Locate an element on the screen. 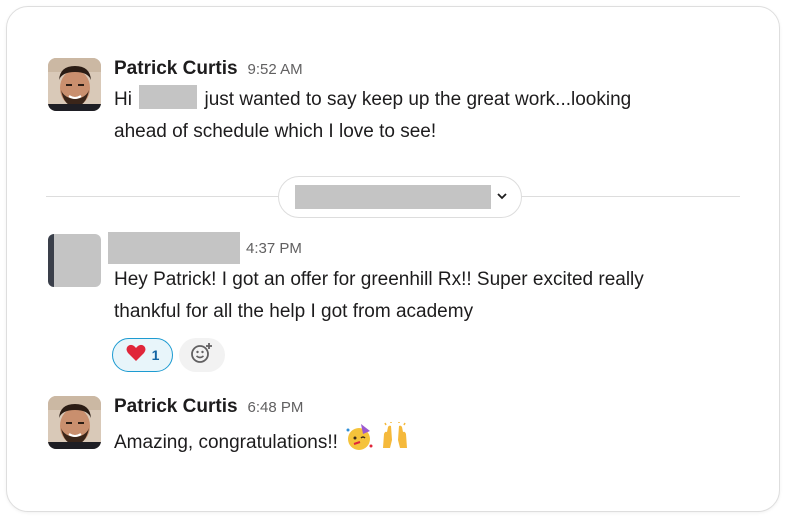  partying-face-emoji is located at coordinates (359, 442).